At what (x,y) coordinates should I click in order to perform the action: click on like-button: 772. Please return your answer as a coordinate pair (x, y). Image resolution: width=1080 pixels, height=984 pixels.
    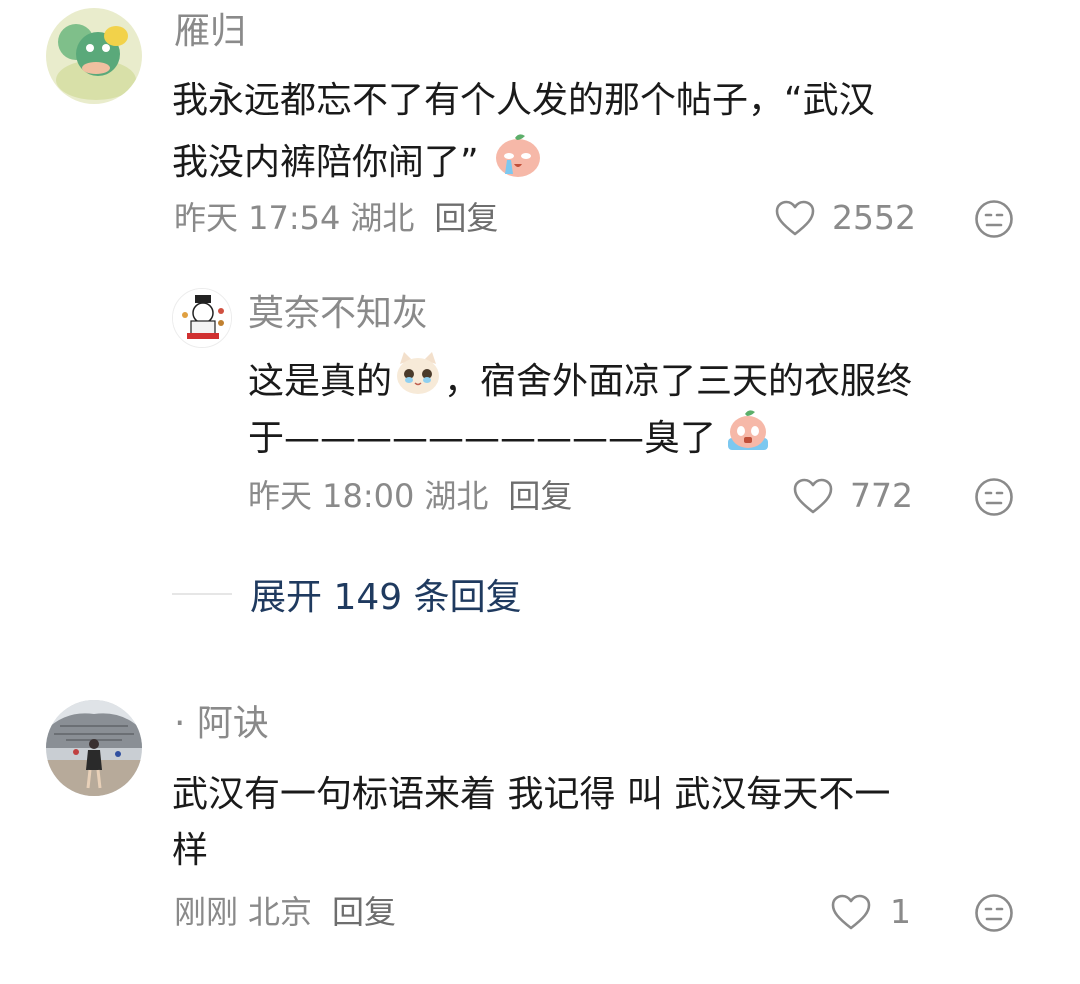
    Looking at the image, I should click on (852, 495).